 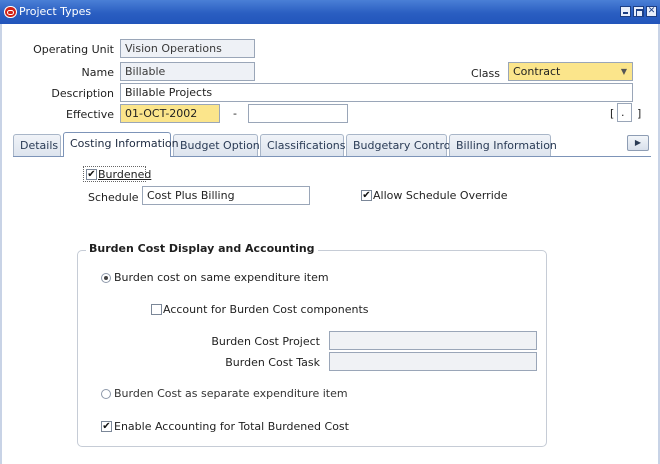 What do you see at coordinates (266, 309) in the screenshot?
I see `account-burden-components-label: Account for Burden Cost components` at bounding box center [266, 309].